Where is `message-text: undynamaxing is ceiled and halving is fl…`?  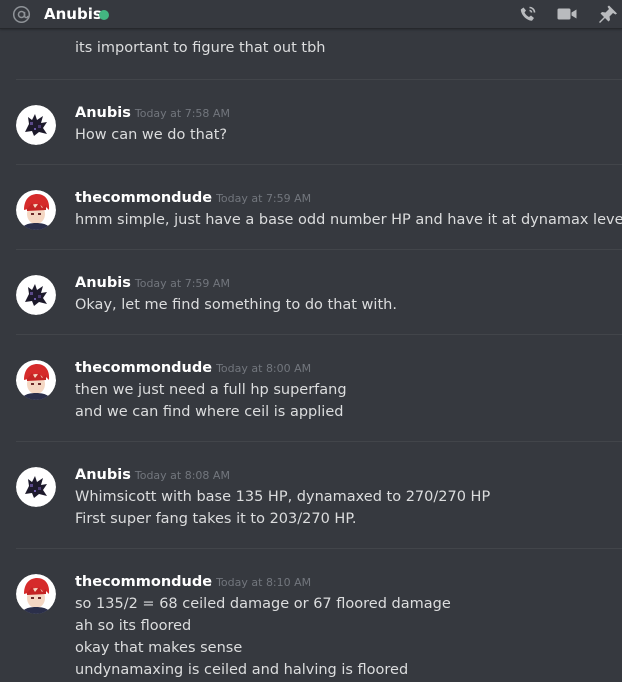 message-text: undynamaxing is ceiled and halving is fl… is located at coordinates (242, 670).